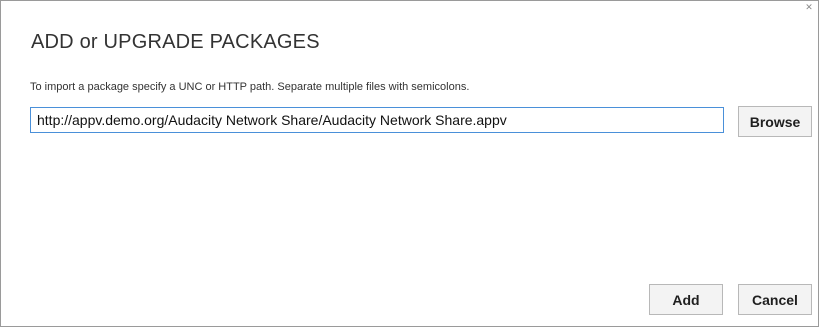  I want to click on cancel-button: Cancel, so click(775, 299).